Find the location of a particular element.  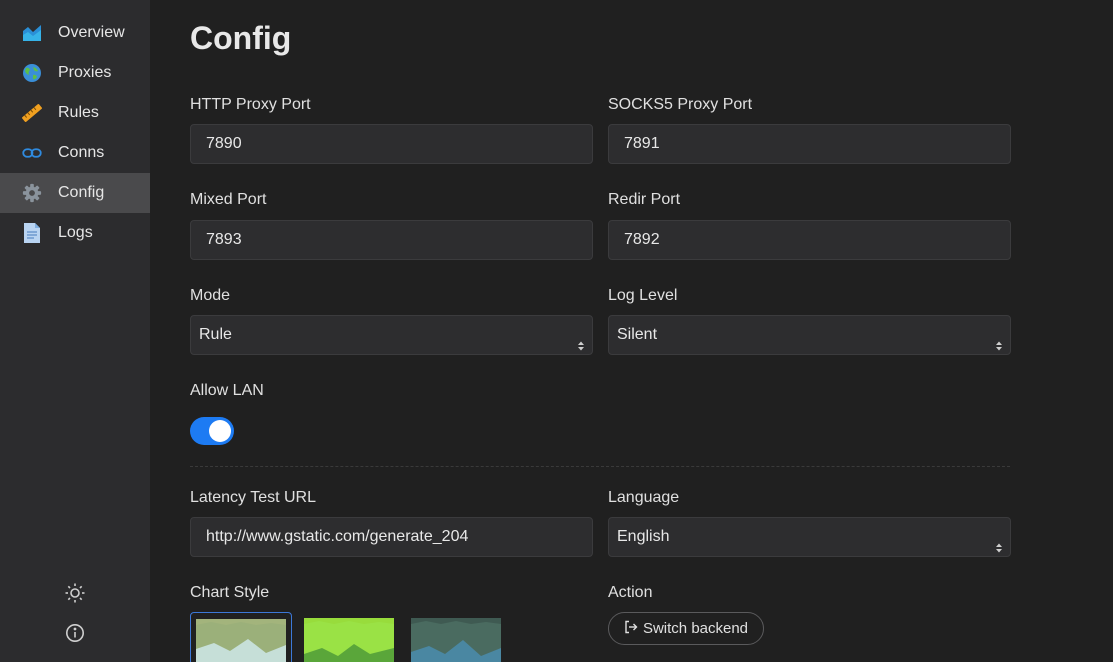

sidebar-item-conns: Conns is located at coordinates (75, 153).